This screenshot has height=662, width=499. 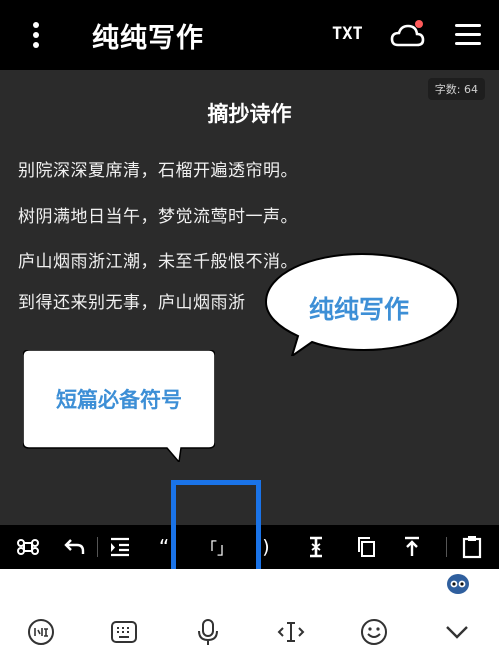 What do you see at coordinates (457, 632) in the screenshot?
I see `collapse-keyboard-icon` at bounding box center [457, 632].